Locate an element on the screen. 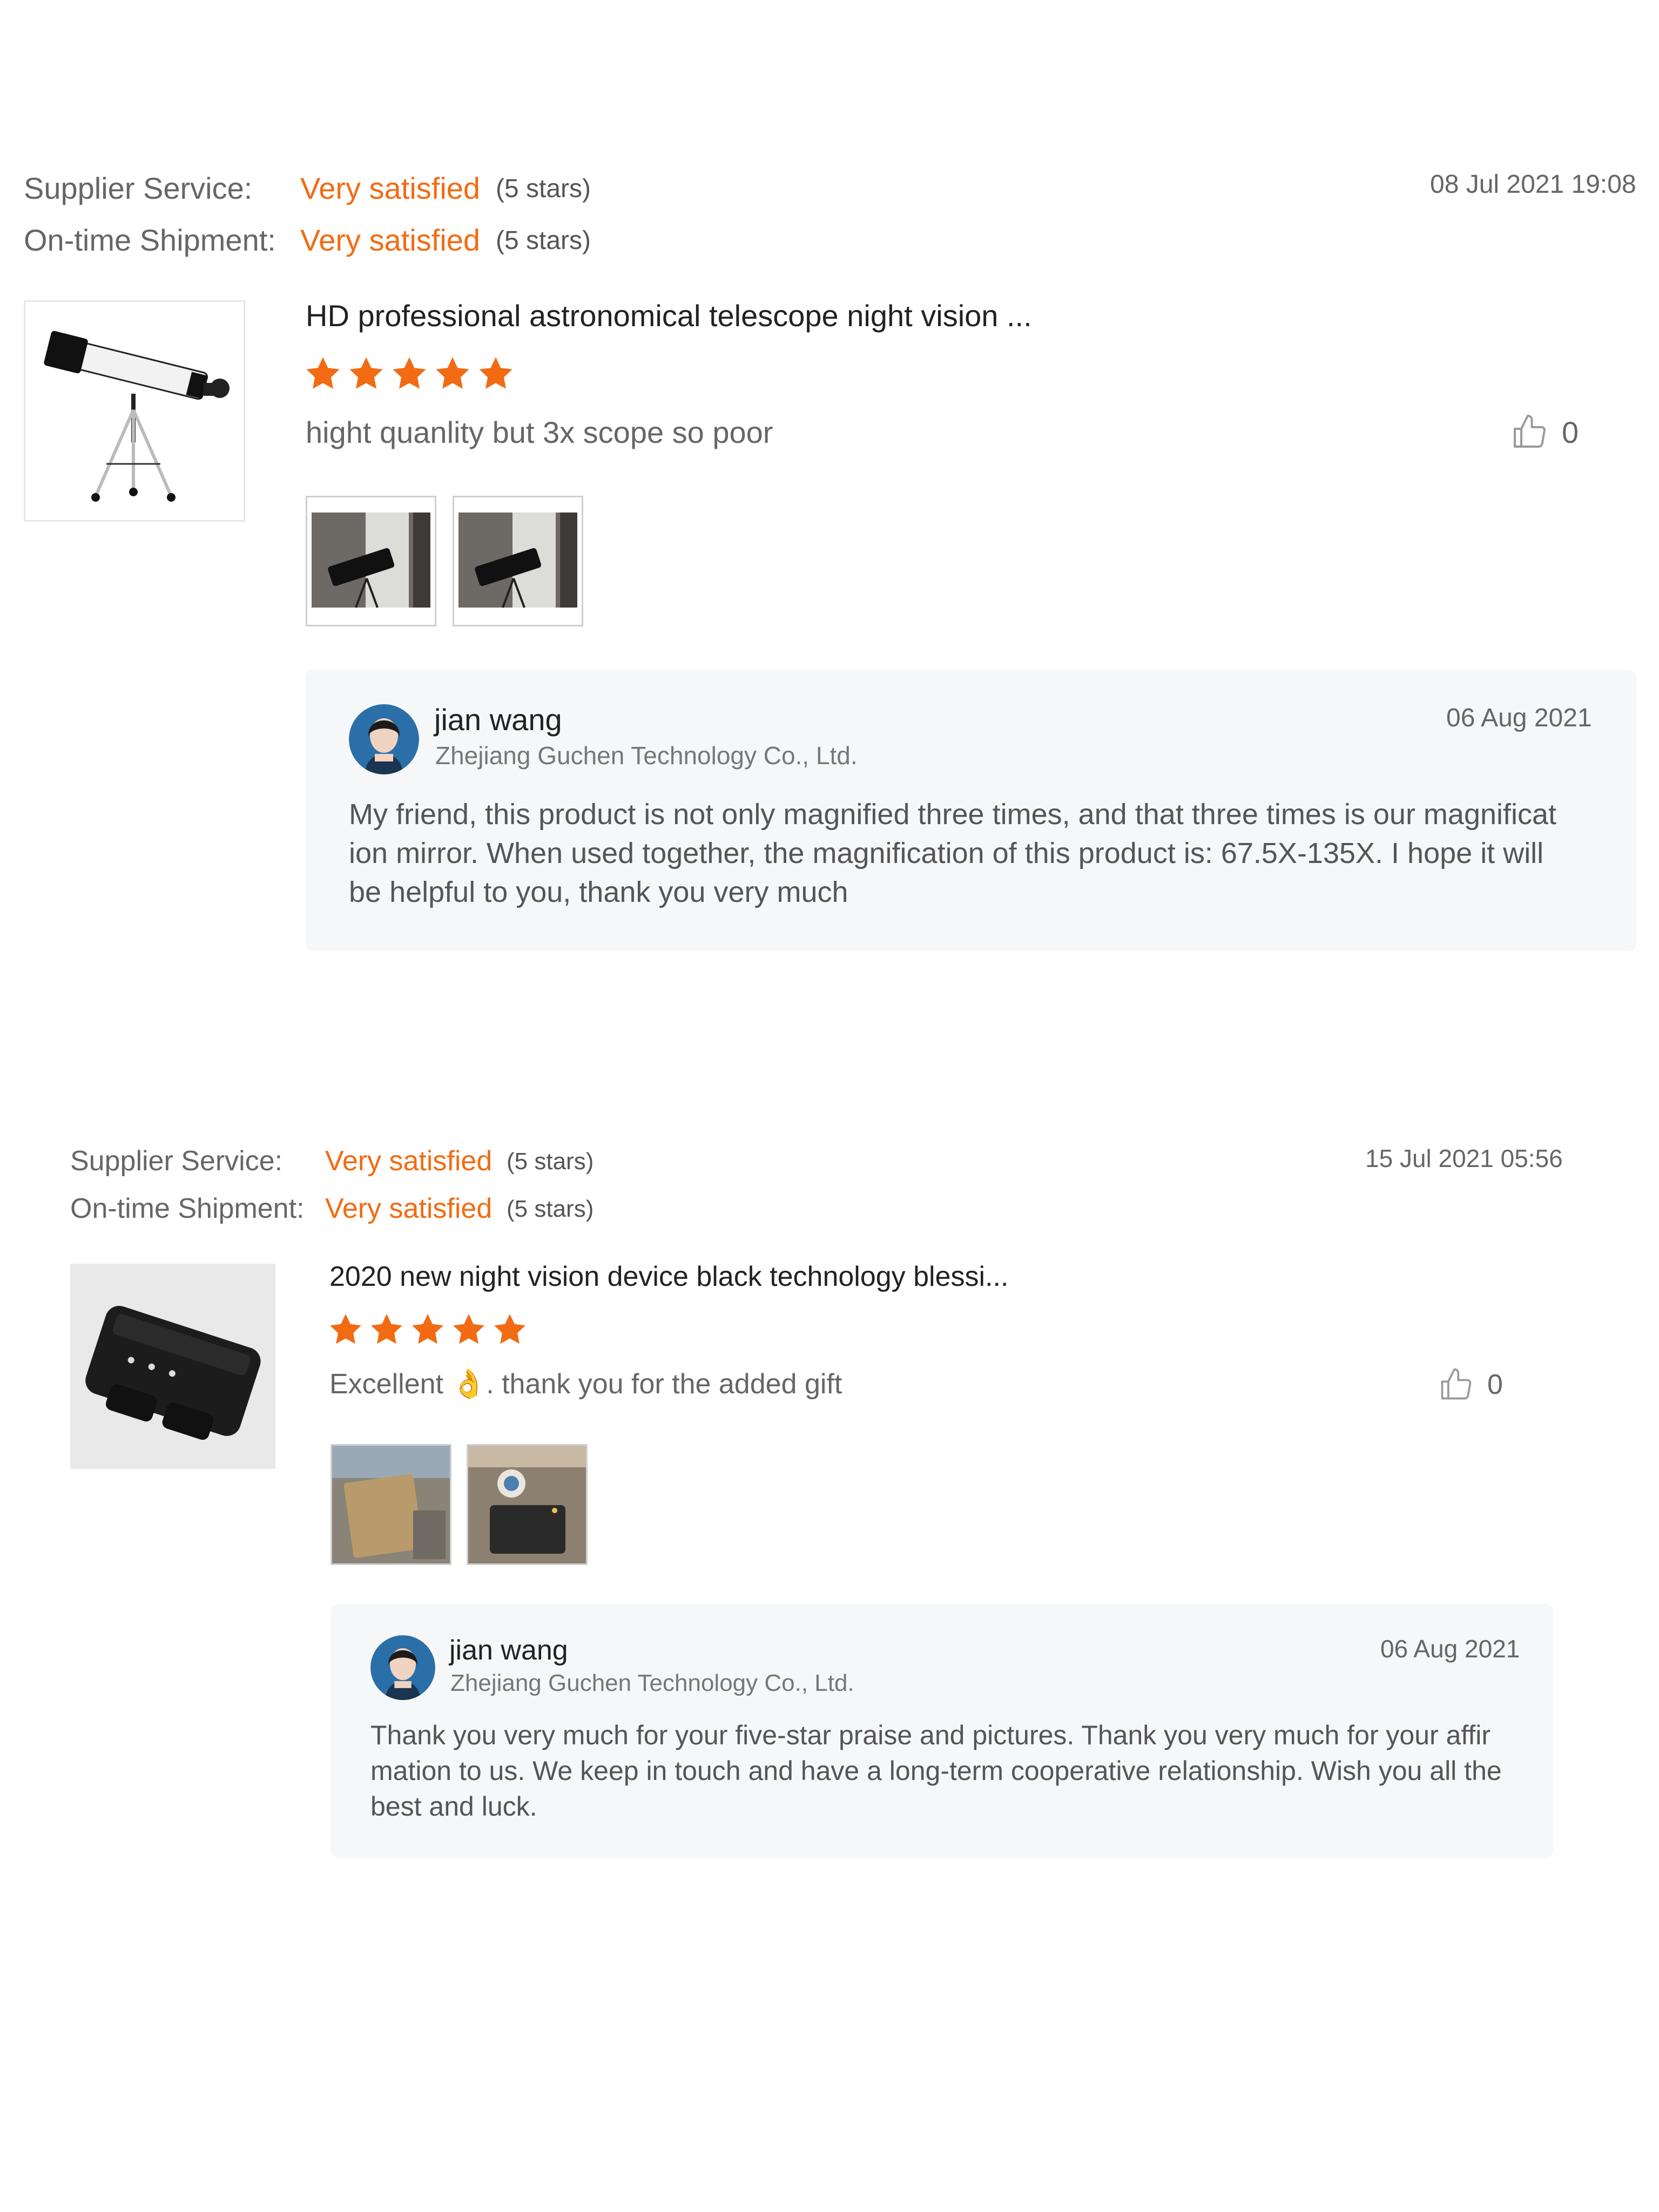 This screenshot has height=2212, width=1659. product-image-telescope is located at coordinates (134, 411).